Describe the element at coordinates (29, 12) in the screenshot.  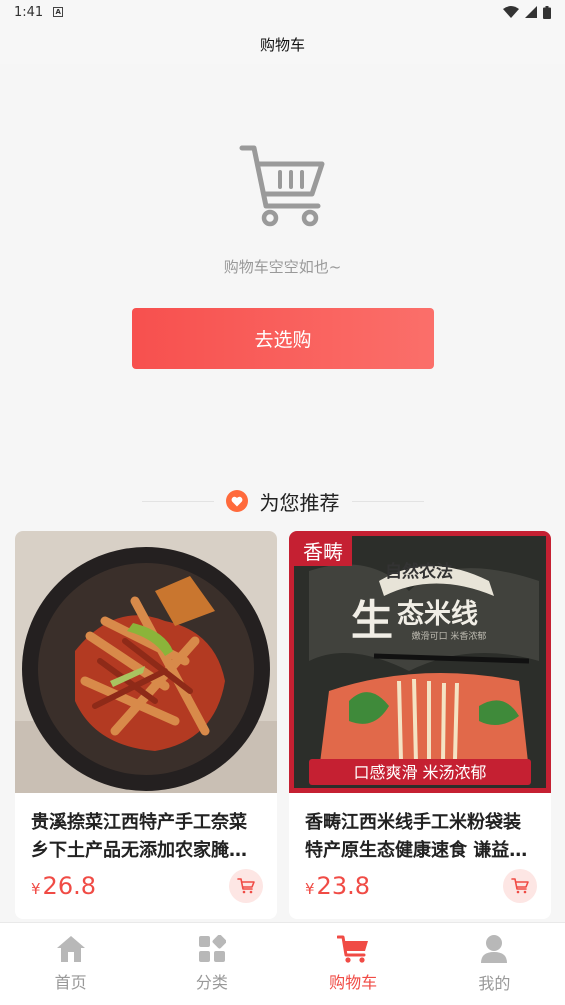
I see `status-time: 1:41` at that location.